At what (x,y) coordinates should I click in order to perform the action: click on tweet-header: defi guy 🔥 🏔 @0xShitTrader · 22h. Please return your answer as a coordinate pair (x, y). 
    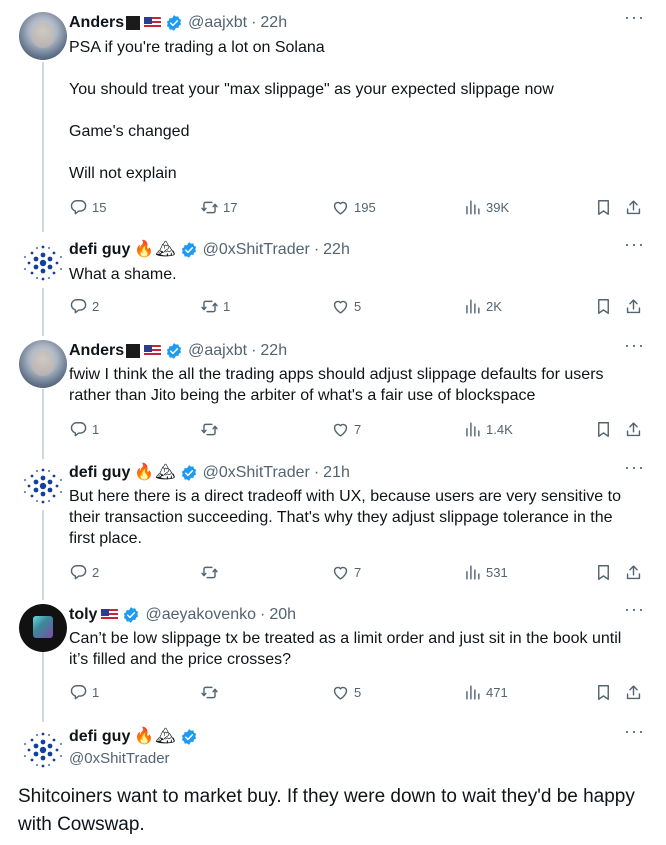
    Looking at the image, I should click on (209, 250).